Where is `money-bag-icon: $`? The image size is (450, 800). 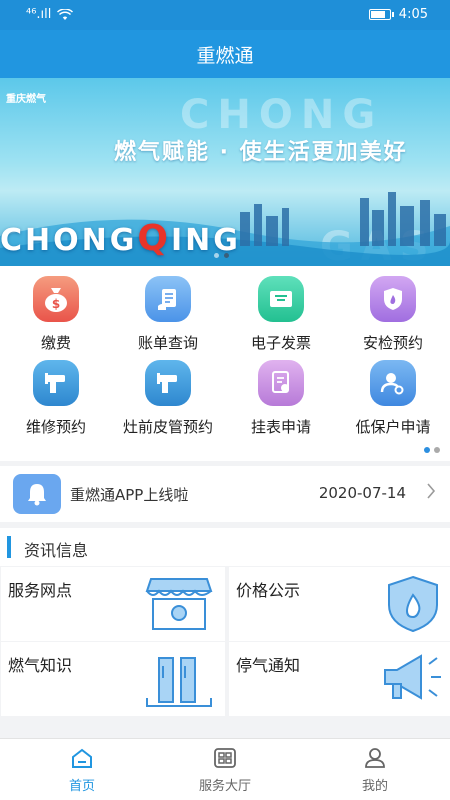
money-bag-icon: $ is located at coordinates (56, 299).